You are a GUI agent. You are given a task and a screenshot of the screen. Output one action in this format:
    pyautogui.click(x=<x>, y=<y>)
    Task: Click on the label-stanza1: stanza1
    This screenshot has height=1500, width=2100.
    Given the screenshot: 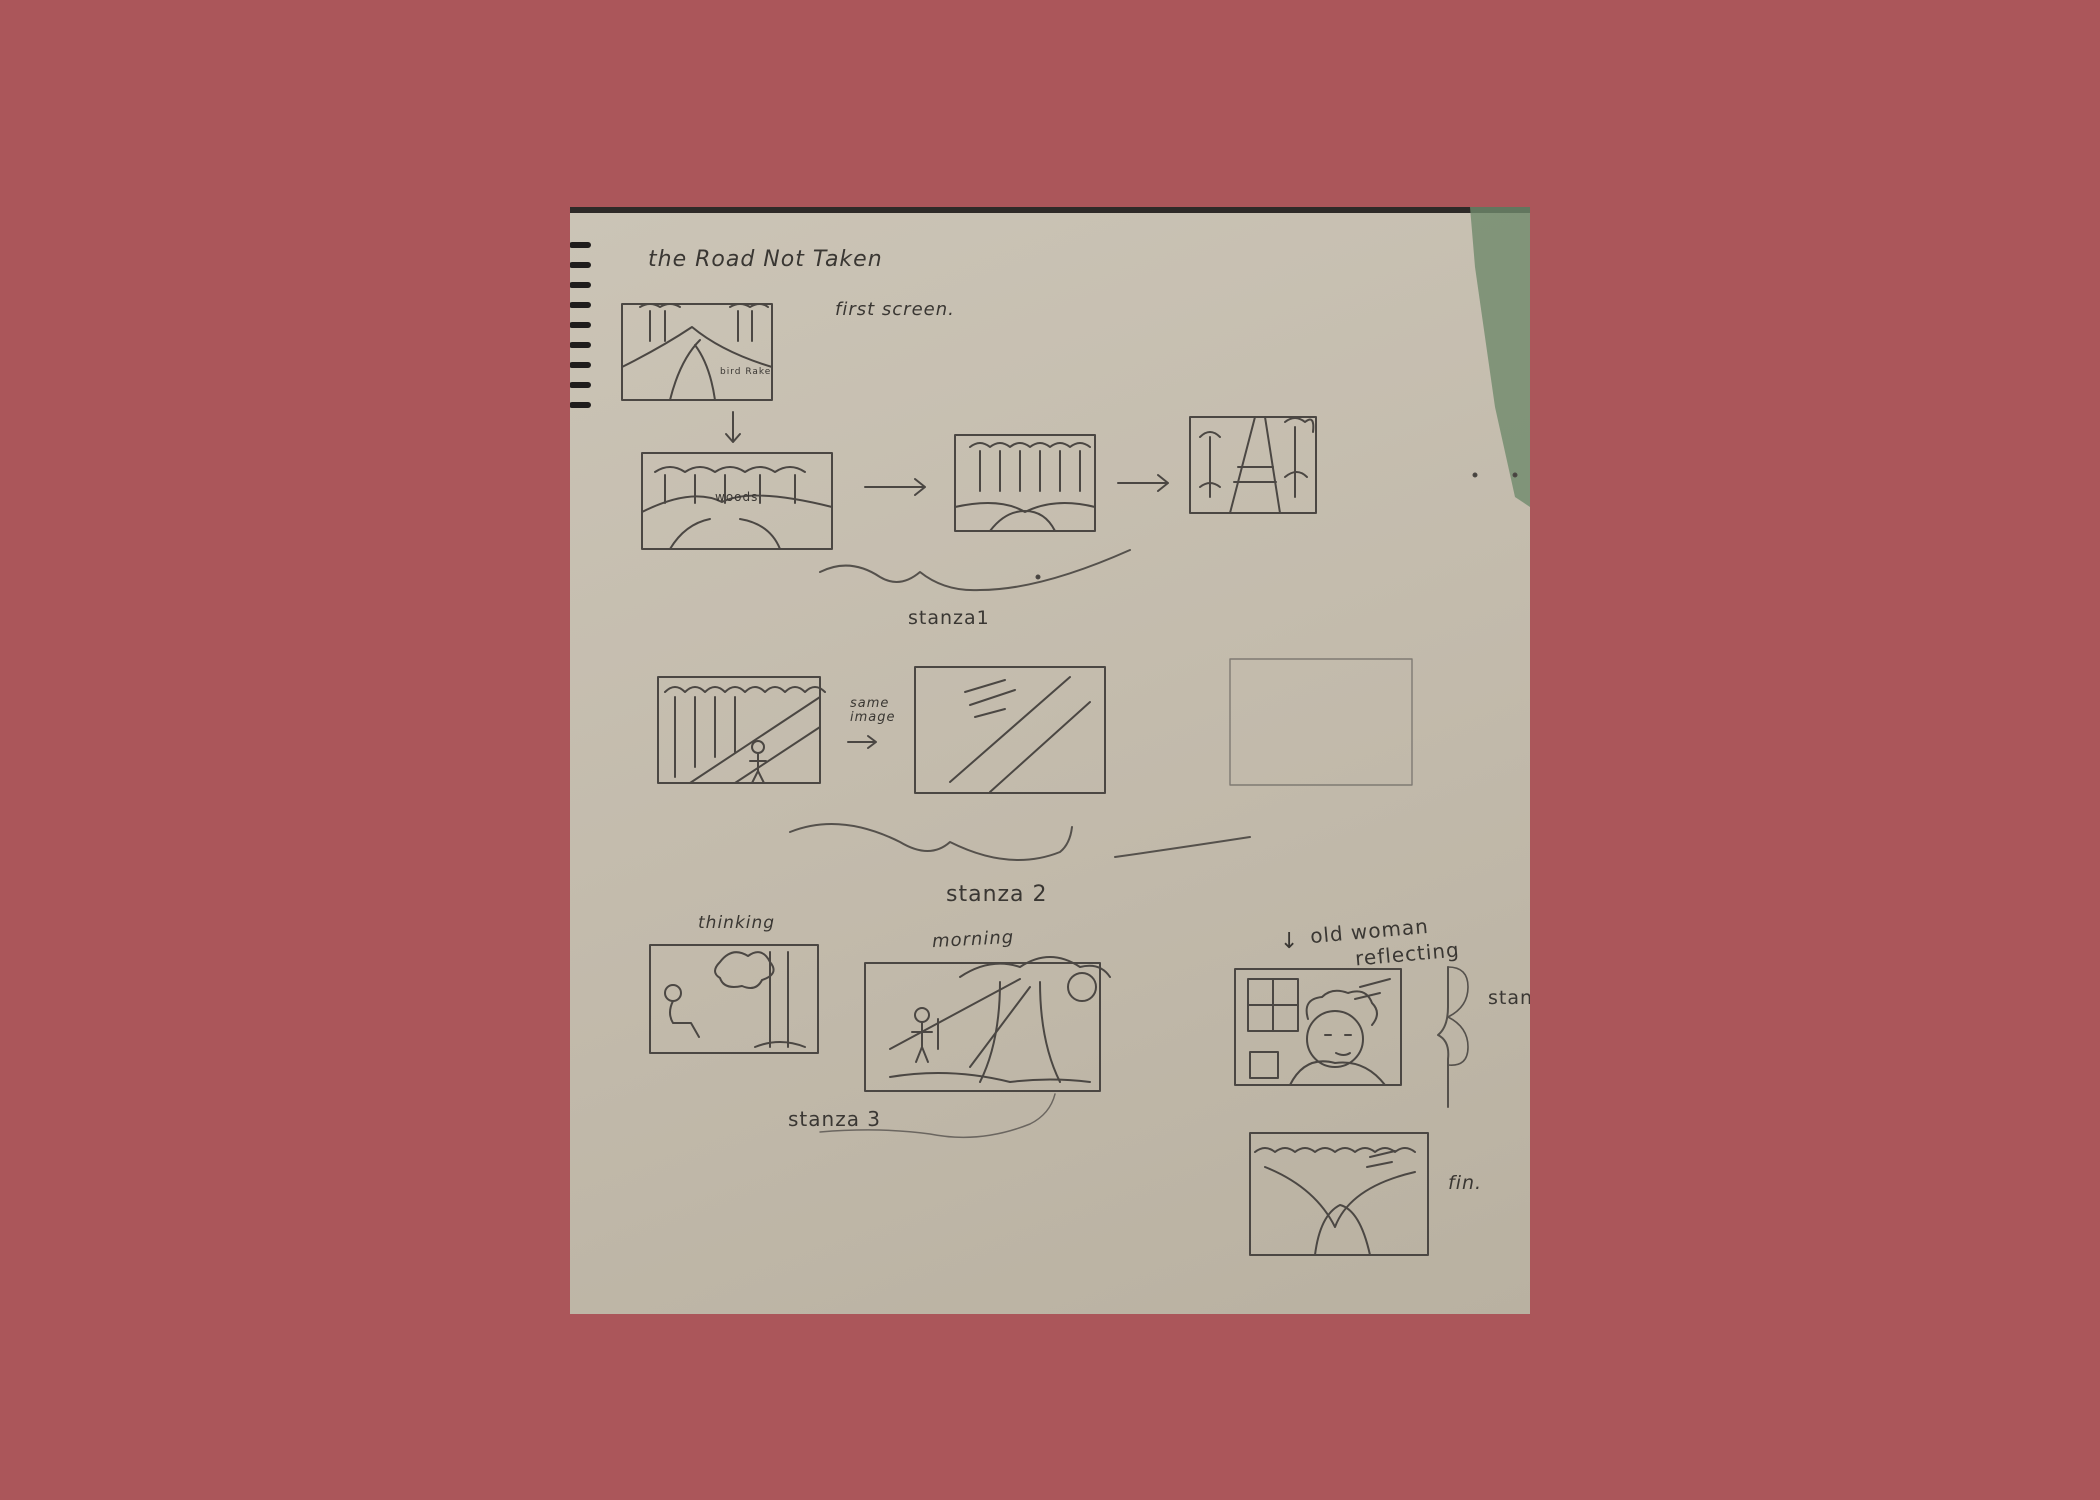 What is the action you would take?
    pyautogui.click(x=949, y=618)
    